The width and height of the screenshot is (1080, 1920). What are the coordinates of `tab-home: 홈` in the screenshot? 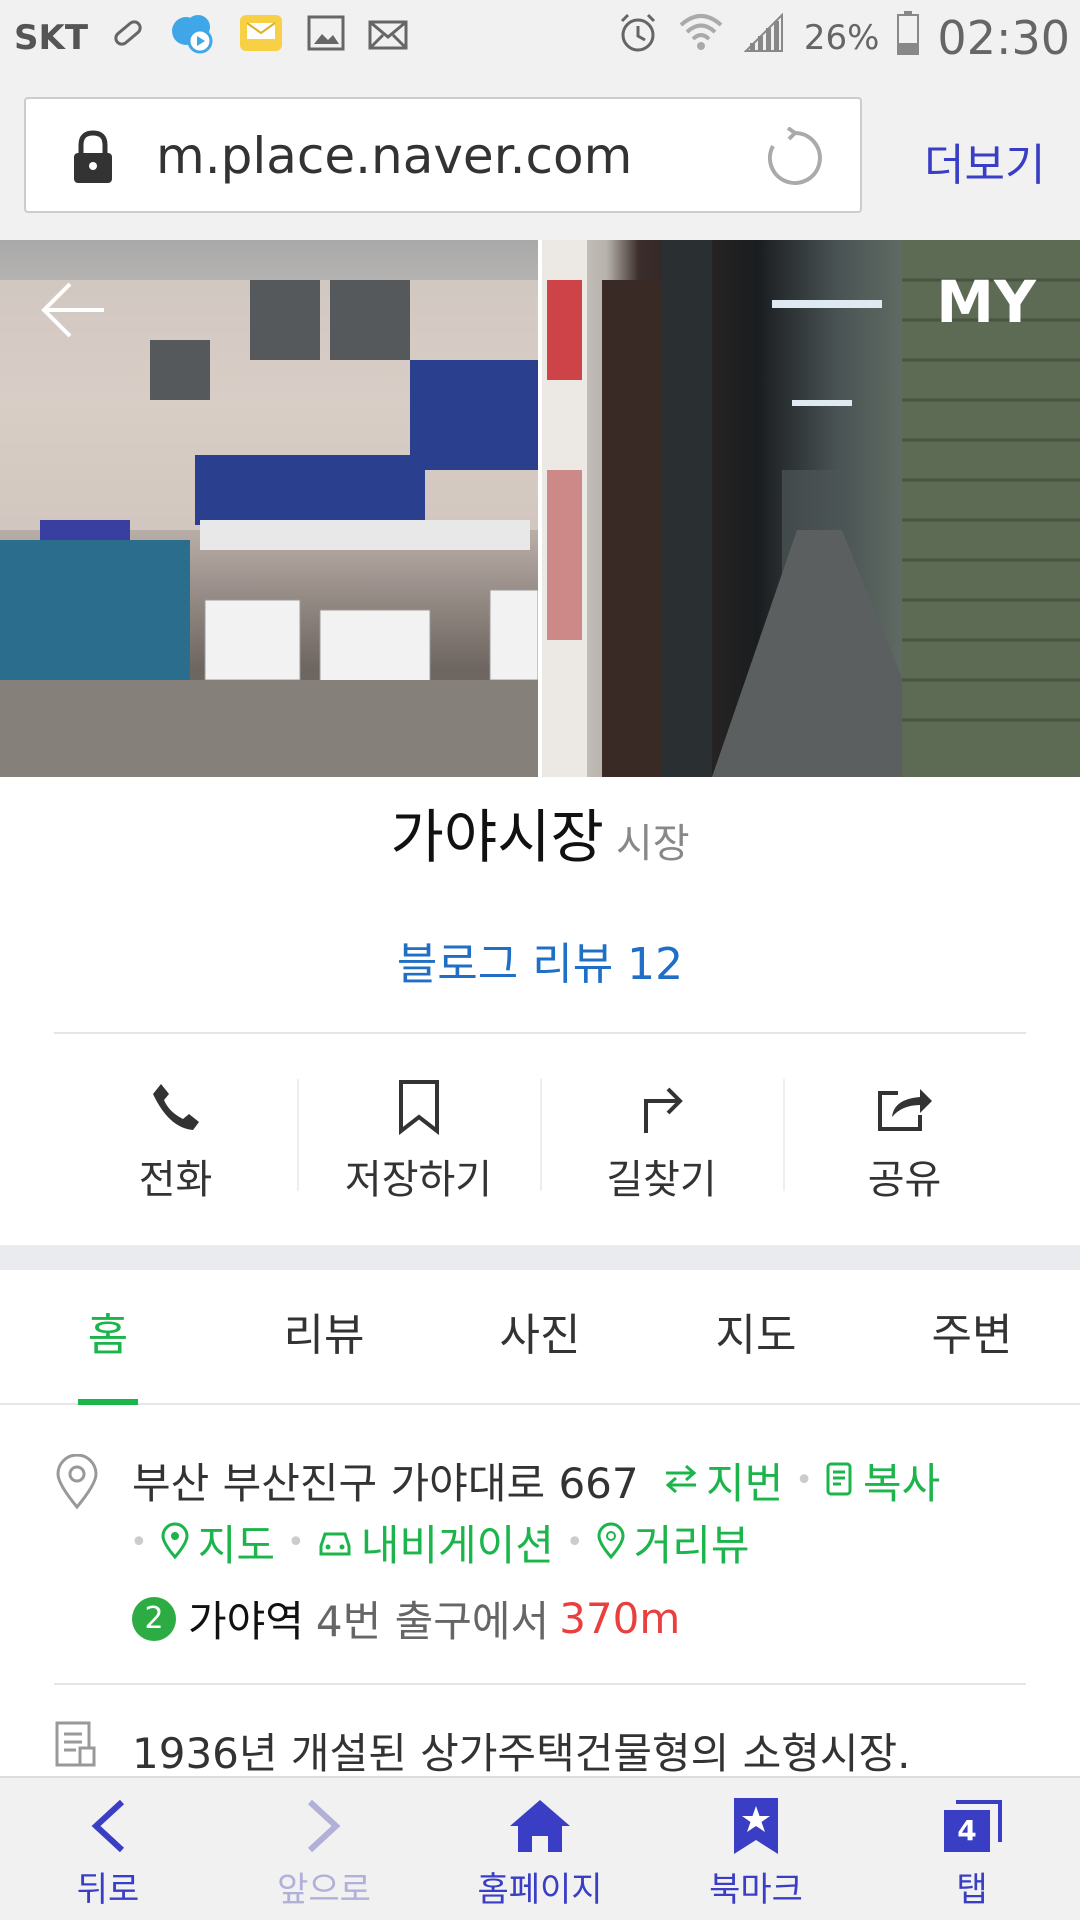 It's located at (108, 1336).